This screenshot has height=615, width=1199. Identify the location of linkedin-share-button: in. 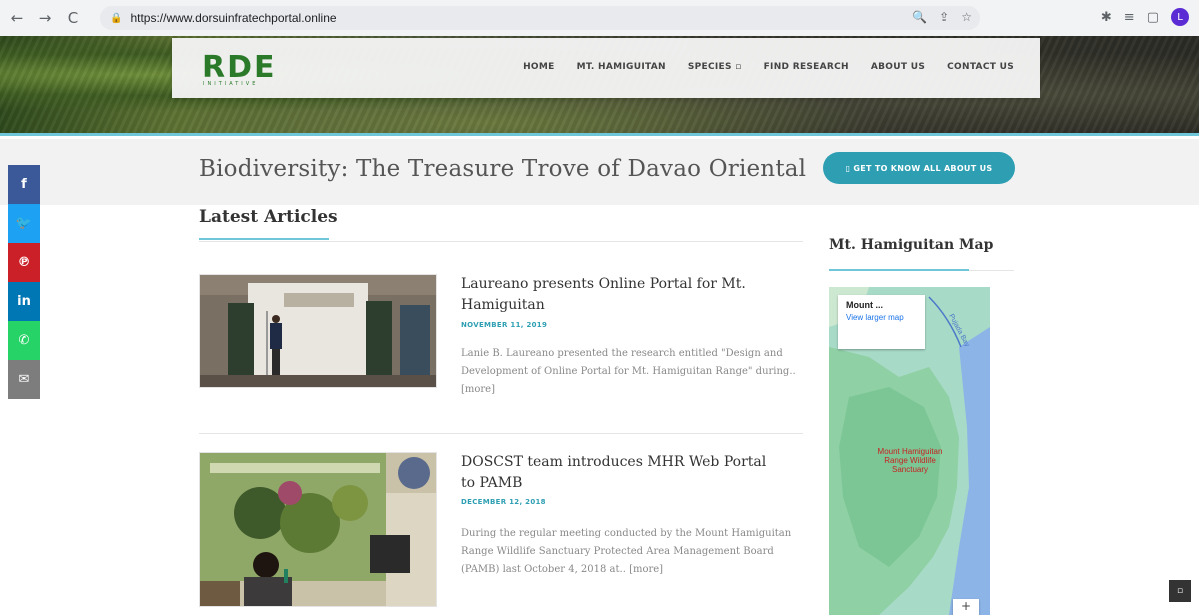
(24, 301).